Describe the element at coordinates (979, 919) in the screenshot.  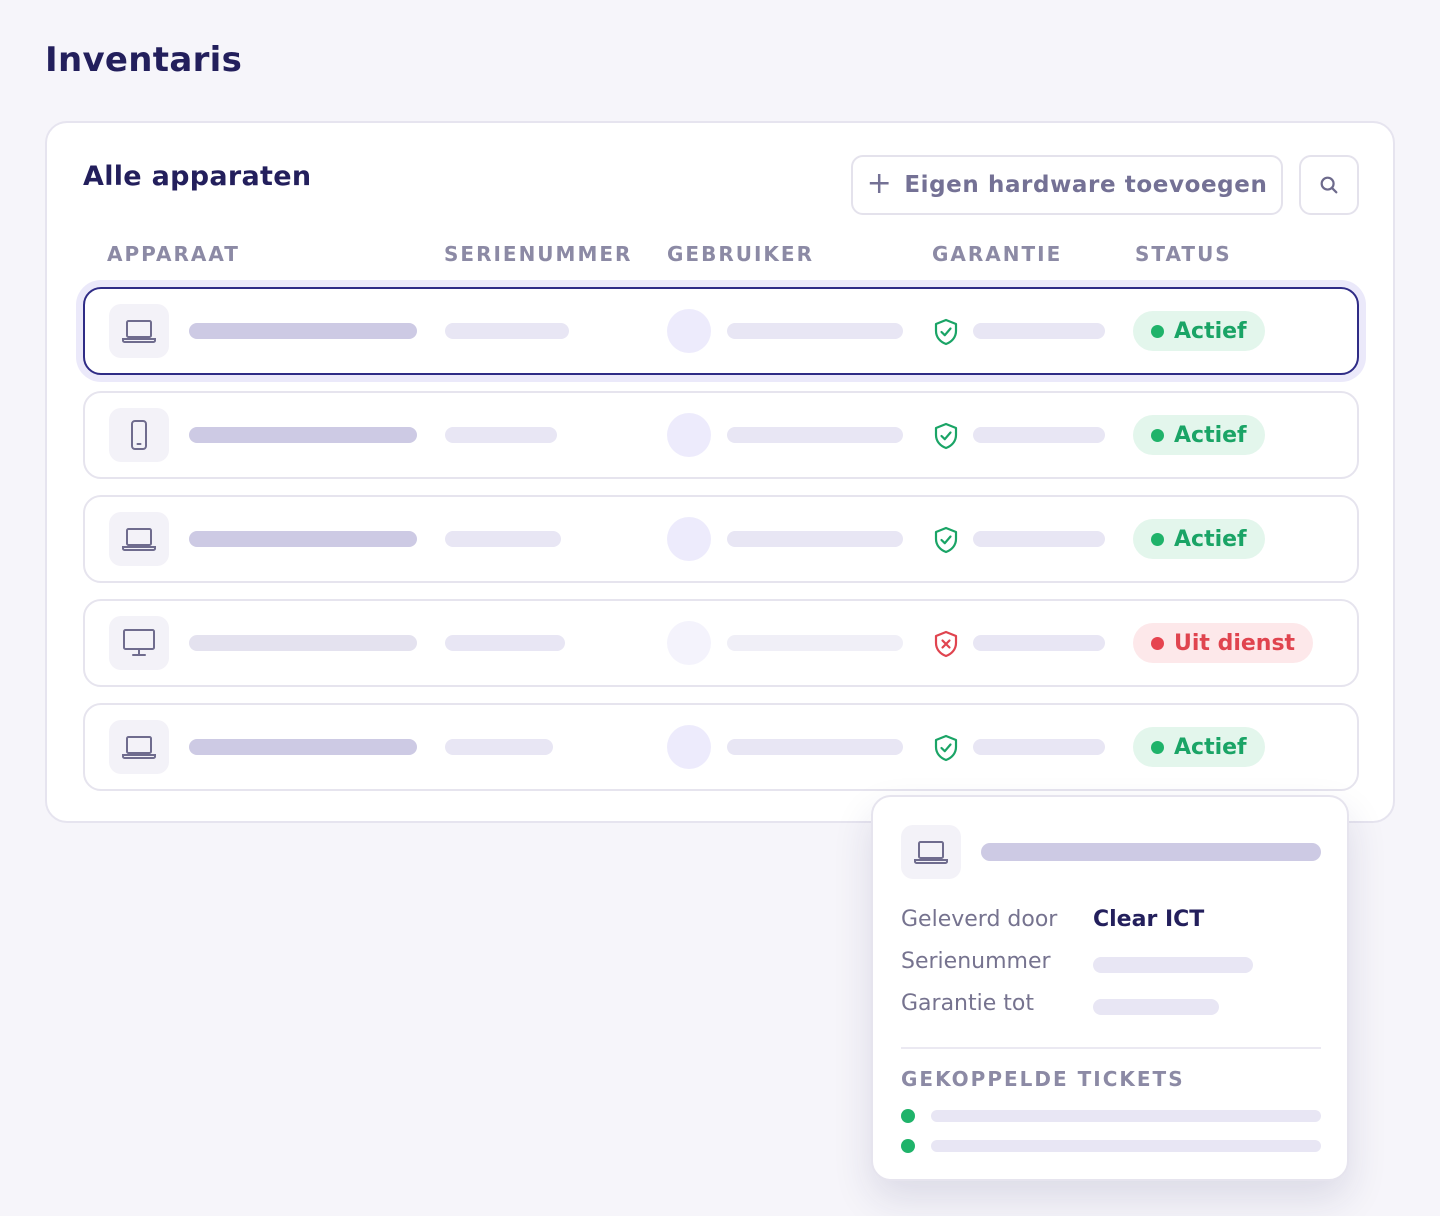
I see `supplier-label: Geleverd door` at that location.